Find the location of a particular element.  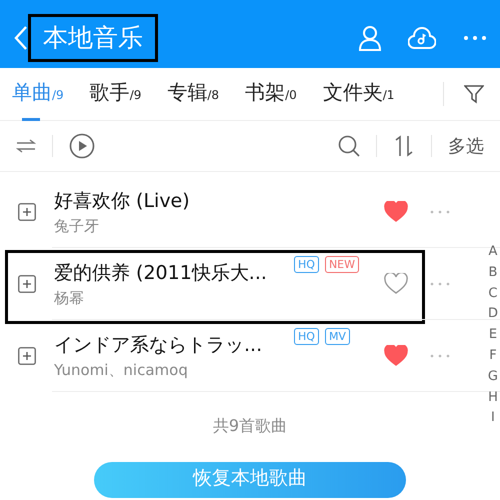

index-letter: E is located at coordinates (493, 335).